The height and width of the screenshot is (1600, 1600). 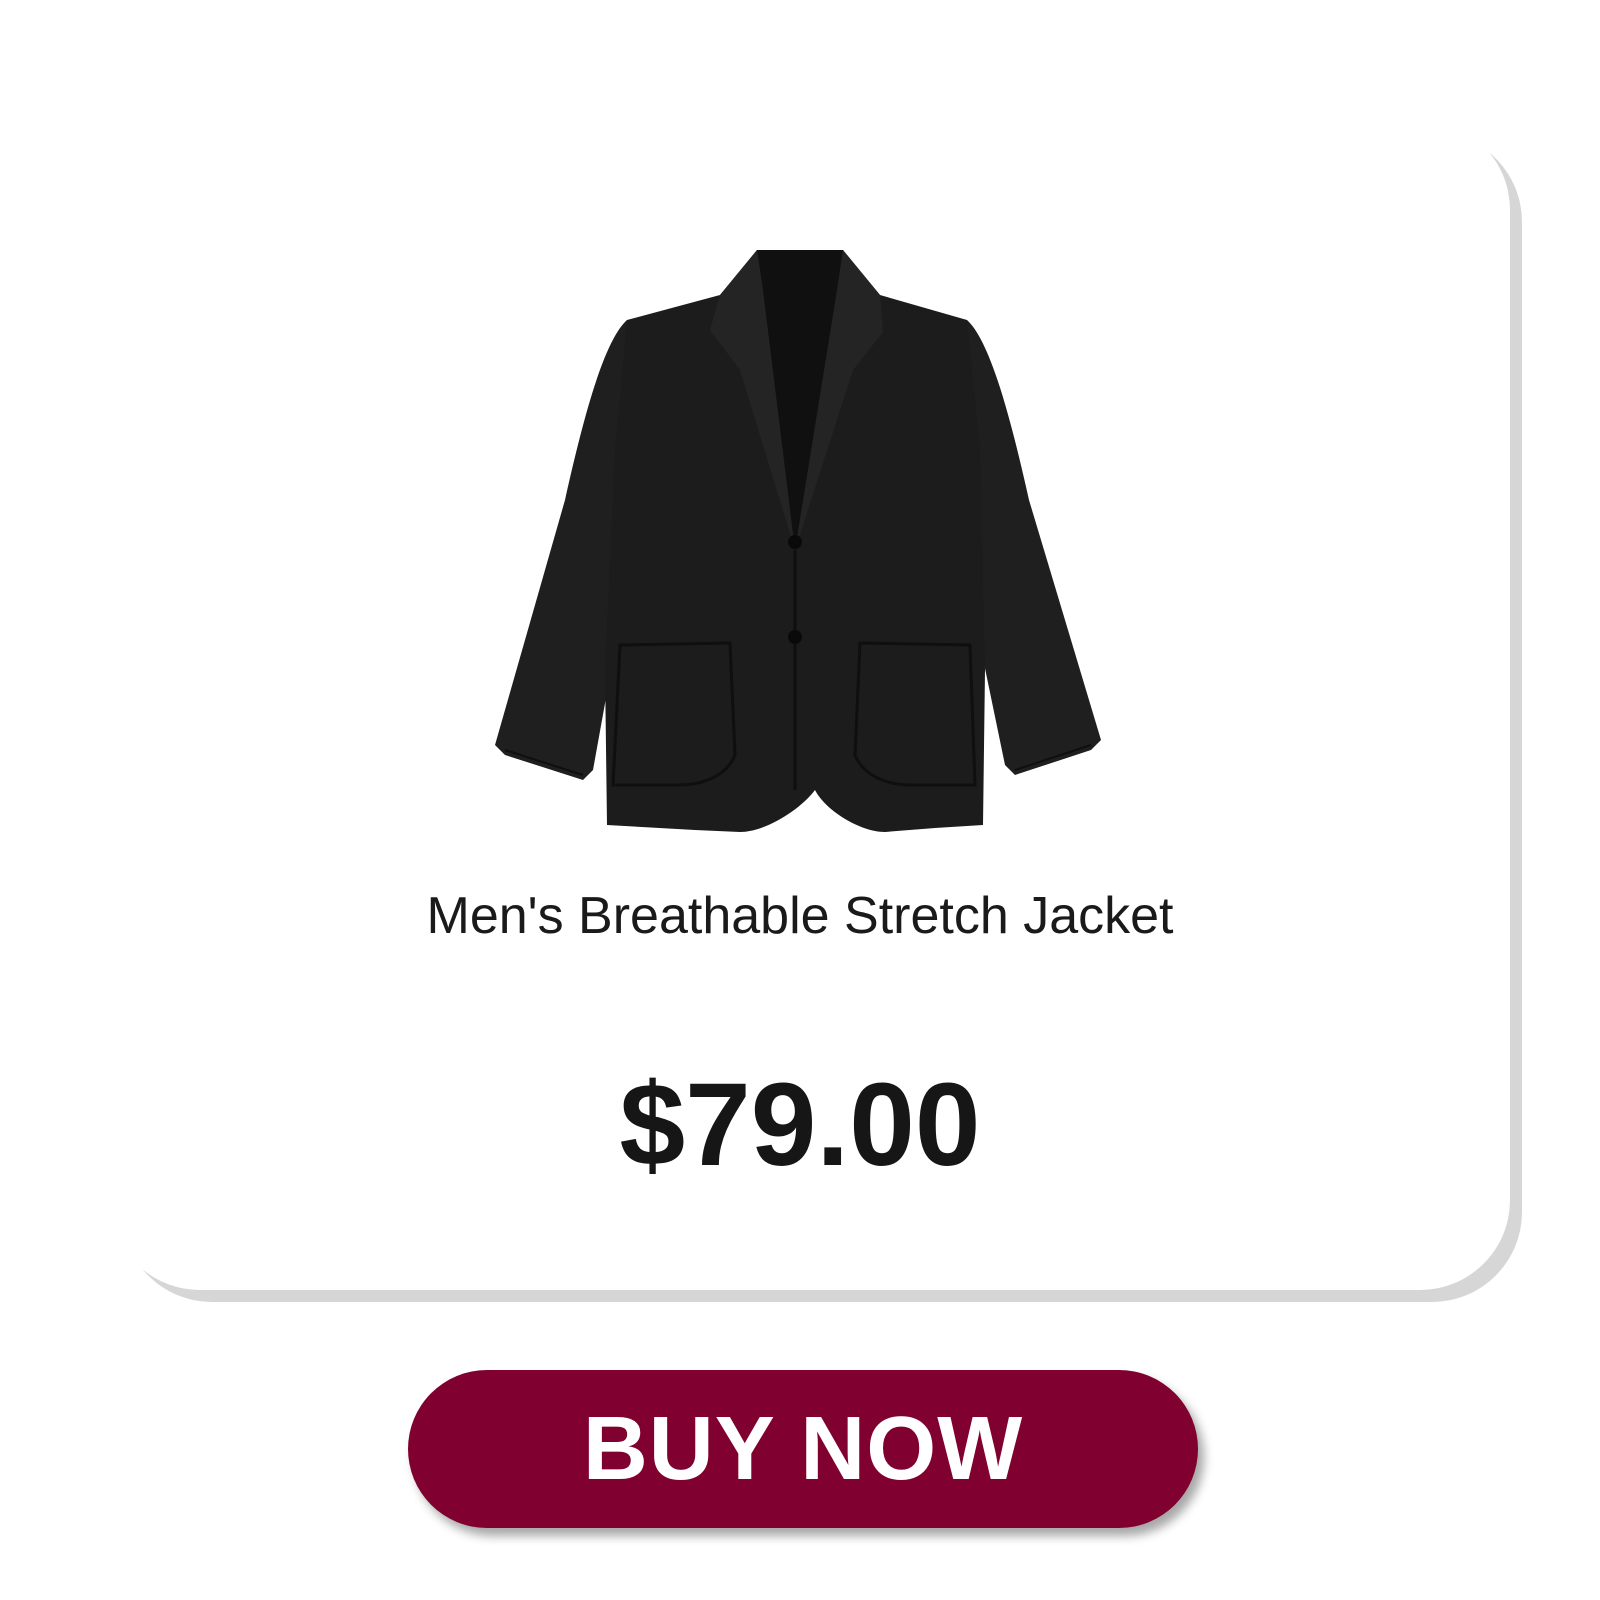 I want to click on product-image, so click(x=805, y=550).